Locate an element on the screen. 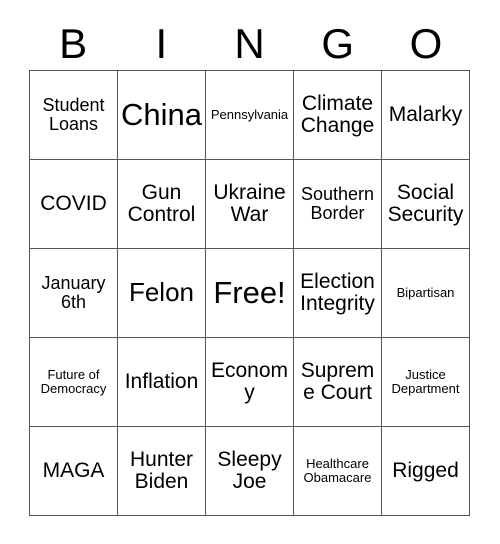  bingo-cell-i5: Hunter Biden is located at coordinates (162, 471).